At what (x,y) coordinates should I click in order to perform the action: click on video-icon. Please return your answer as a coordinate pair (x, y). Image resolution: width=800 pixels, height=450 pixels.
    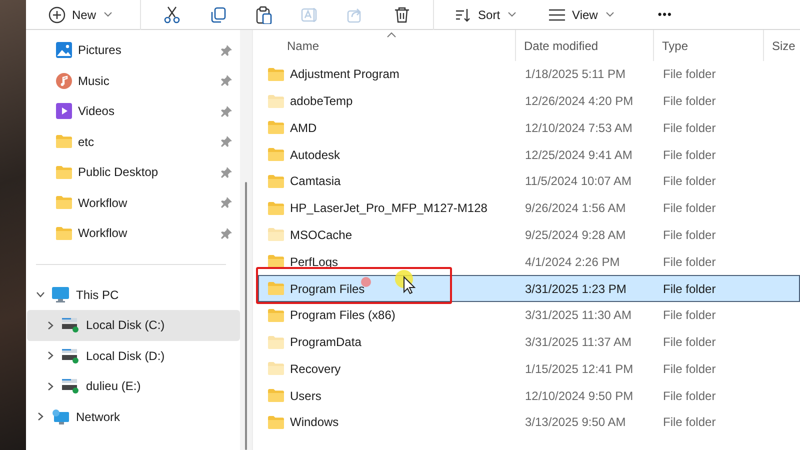
    Looking at the image, I should click on (64, 111).